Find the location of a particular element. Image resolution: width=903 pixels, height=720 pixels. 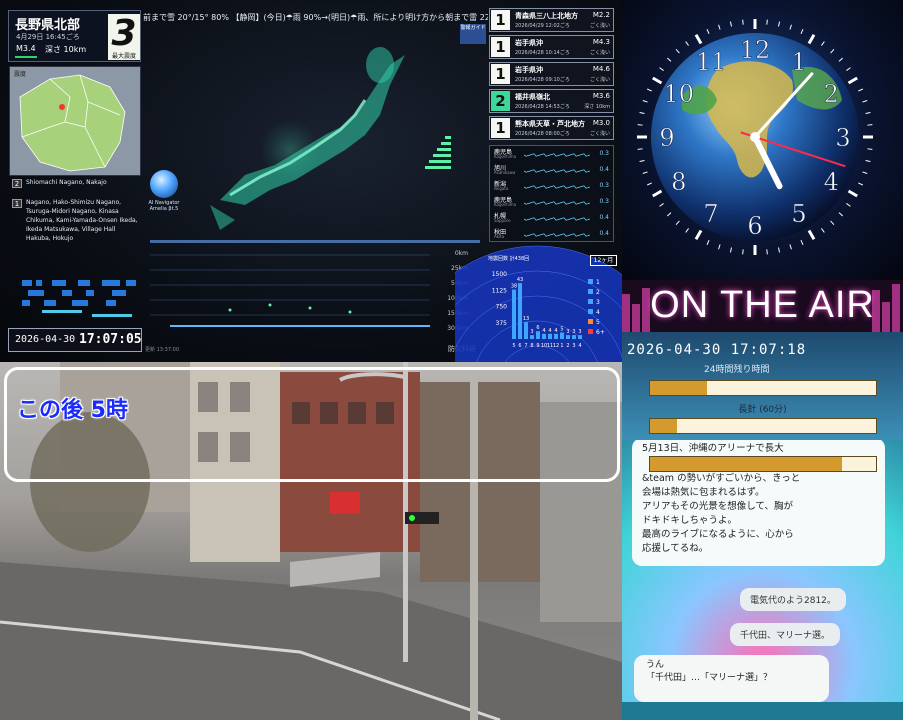

seismo-row: 鹿児島 Kagoshima 0.3 is located at coordinates (551, 202).